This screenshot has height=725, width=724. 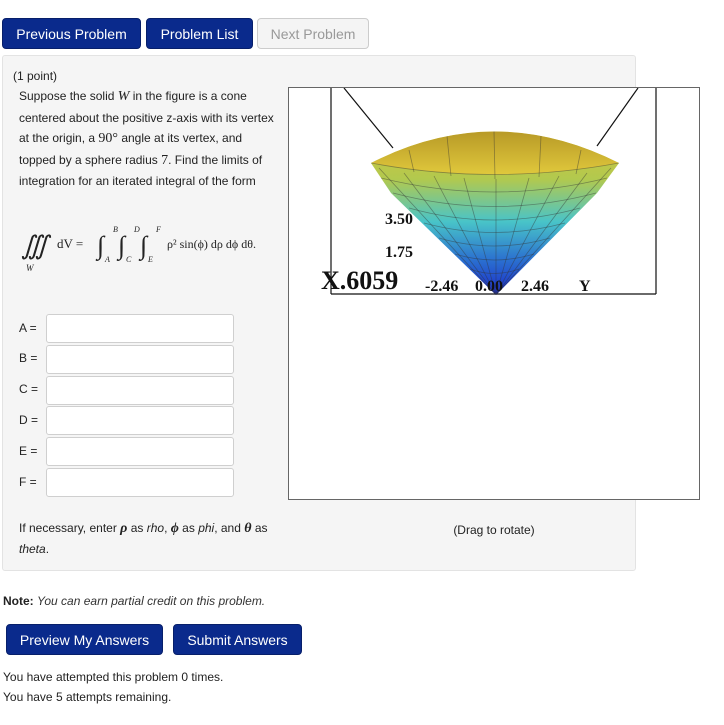 What do you see at coordinates (174, 528) in the screenshot?
I see `phi-symbol: ϕ` at bounding box center [174, 528].